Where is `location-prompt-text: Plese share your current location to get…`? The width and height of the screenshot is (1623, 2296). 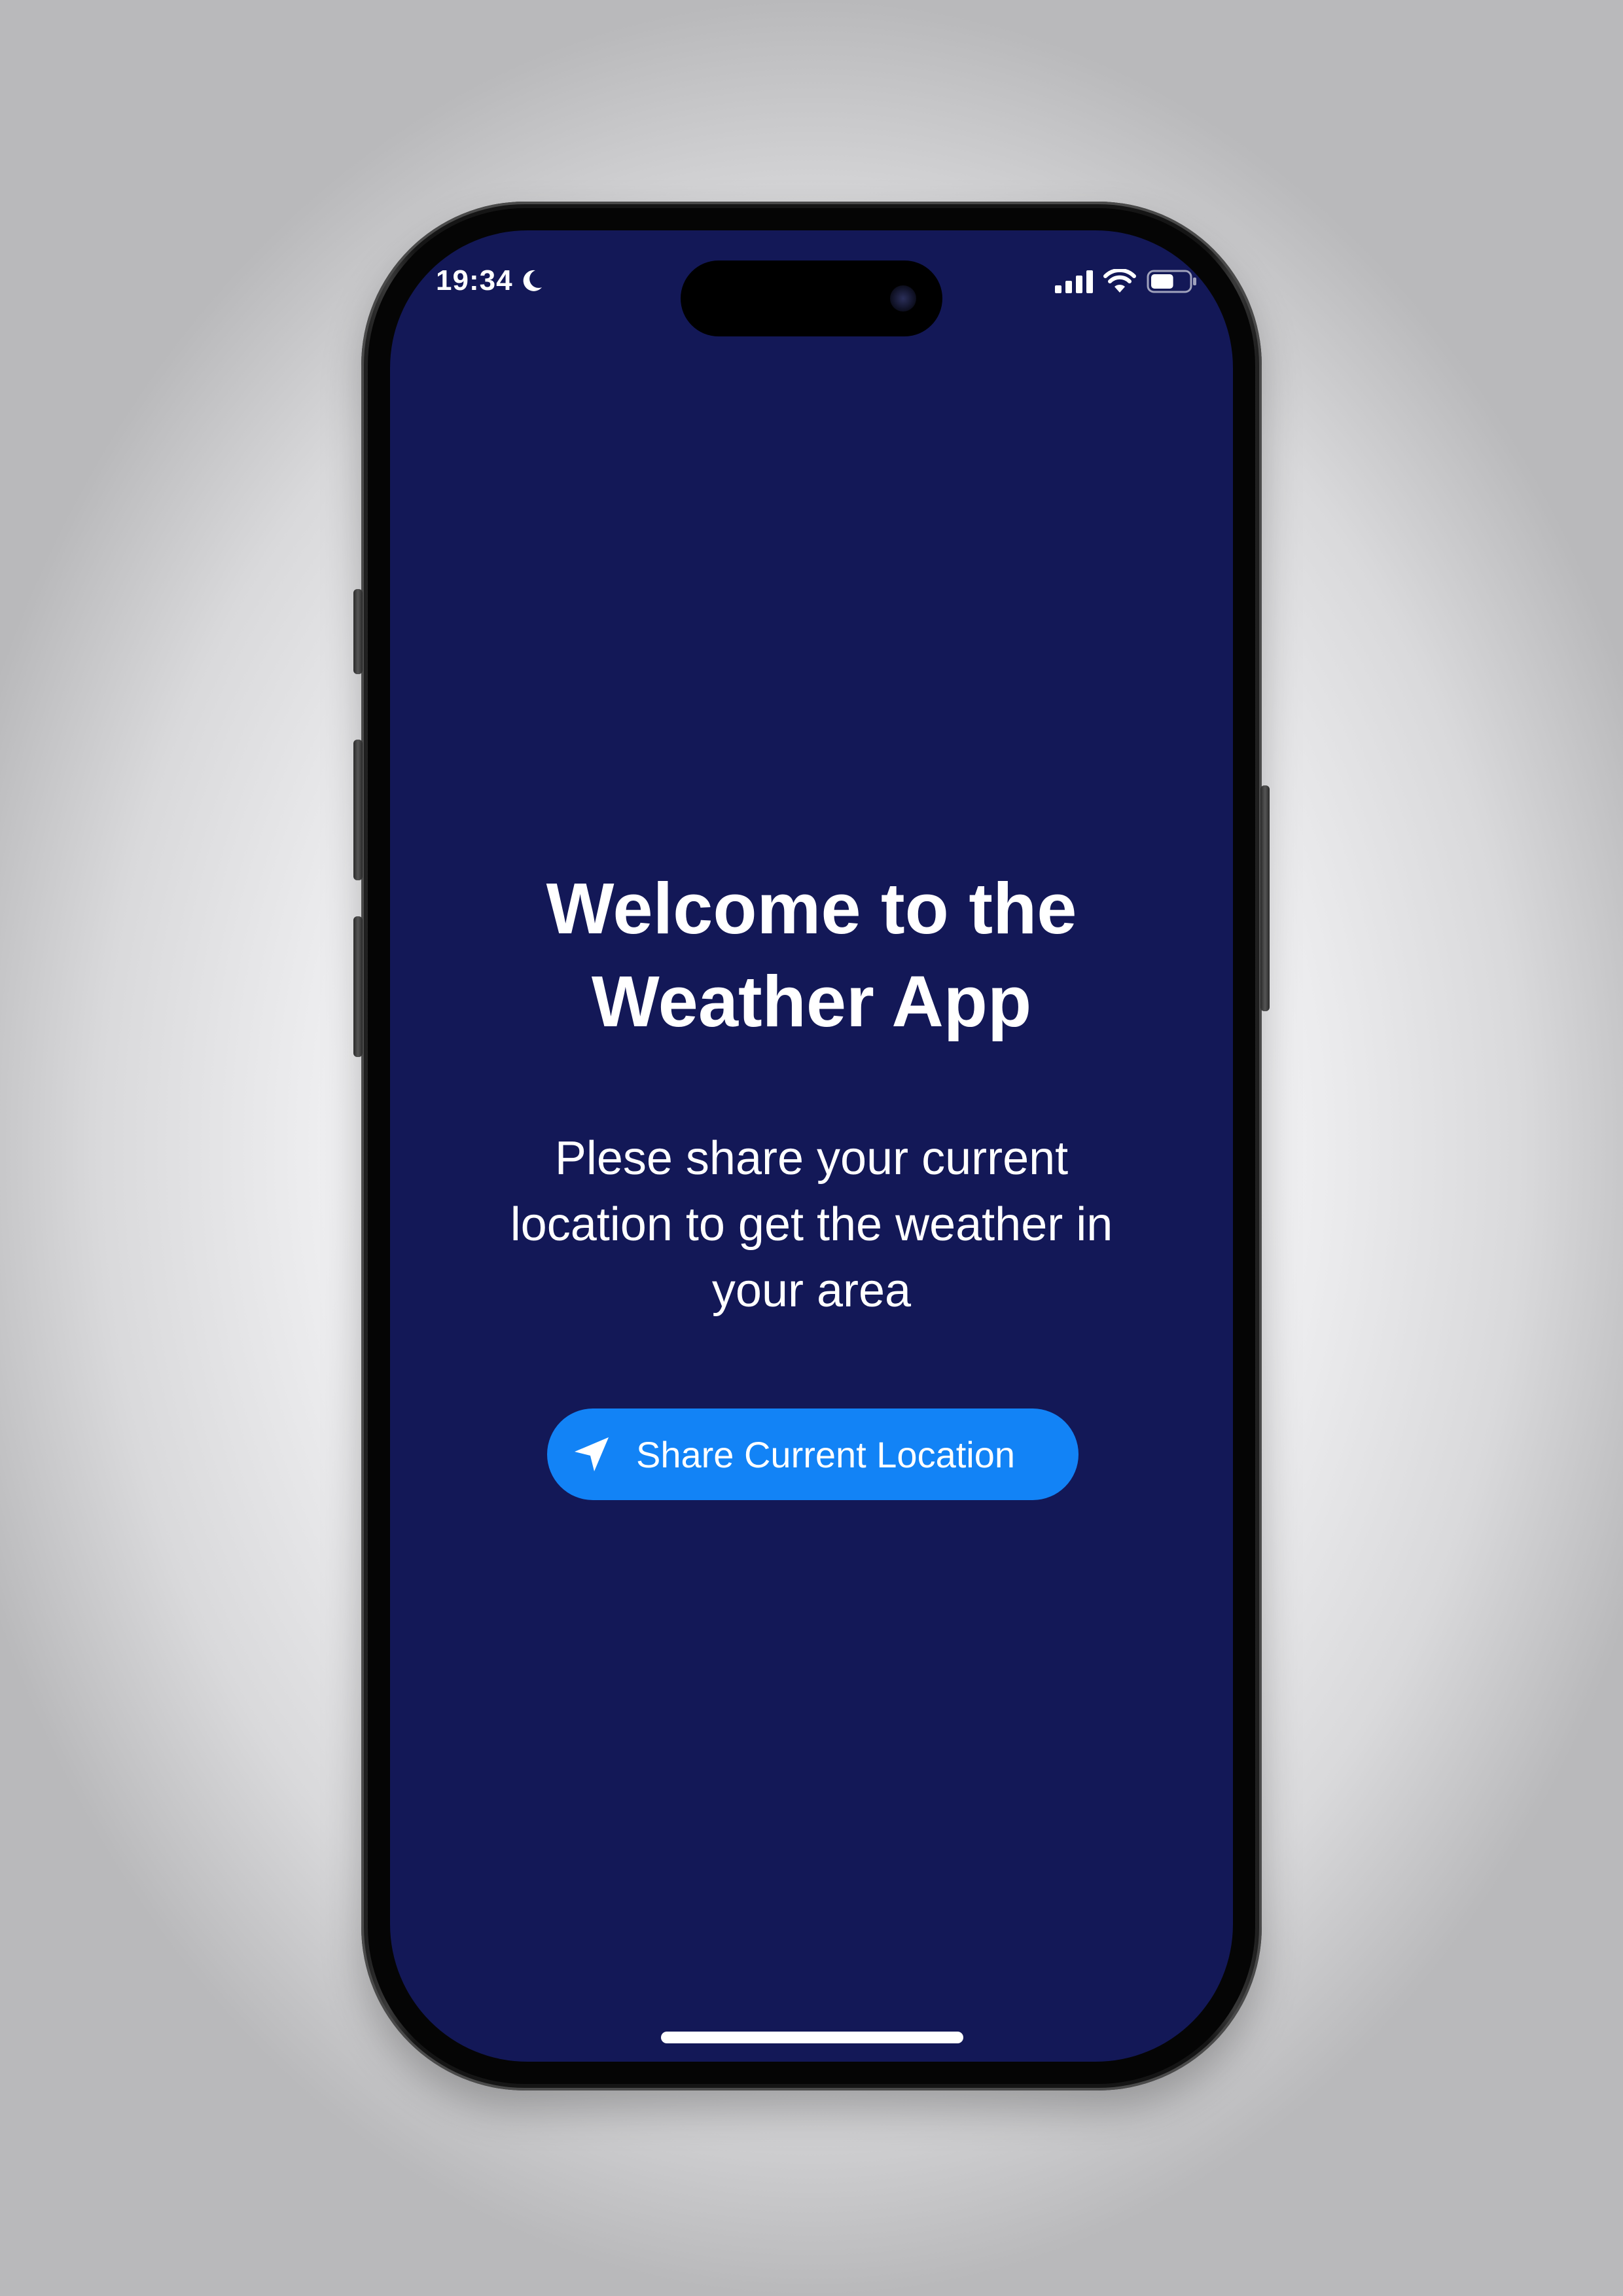 location-prompt-text: Plese share your current location to get… is located at coordinates (811, 1225).